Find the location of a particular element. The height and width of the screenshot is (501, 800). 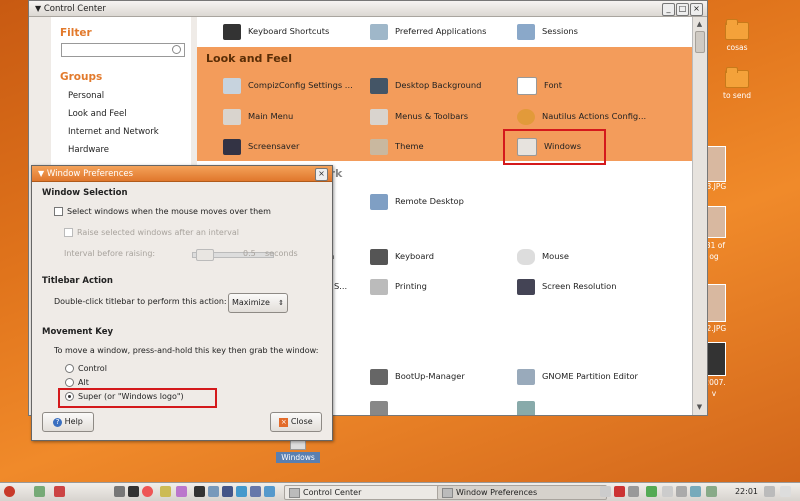

item-menus-toolbars: Menus & Toolbars is located at coordinates (419, 116).